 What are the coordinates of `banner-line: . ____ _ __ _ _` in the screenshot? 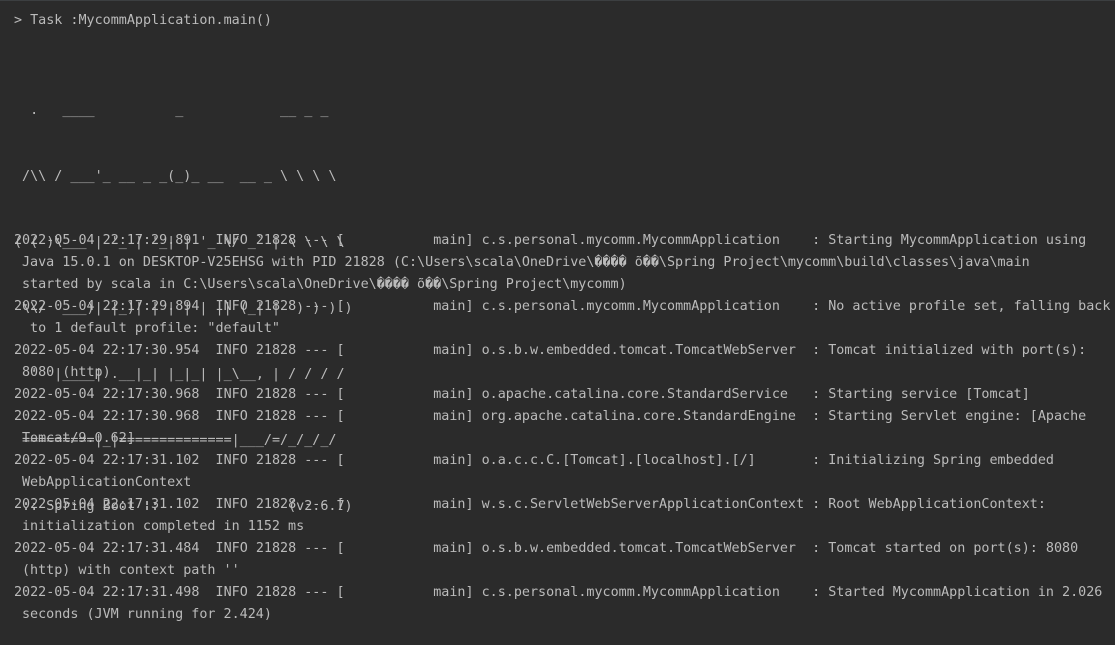 It's located at (171, 110).